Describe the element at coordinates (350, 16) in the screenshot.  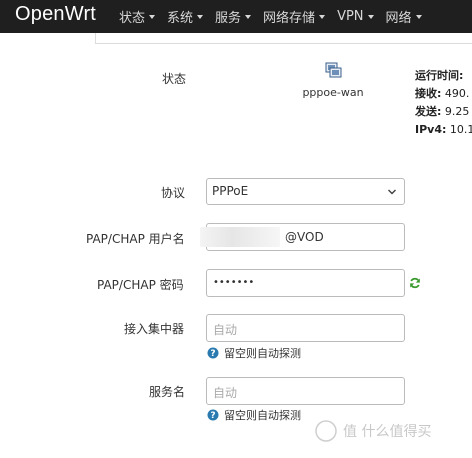
I see `menu-vpn-label: VPN` at that location.